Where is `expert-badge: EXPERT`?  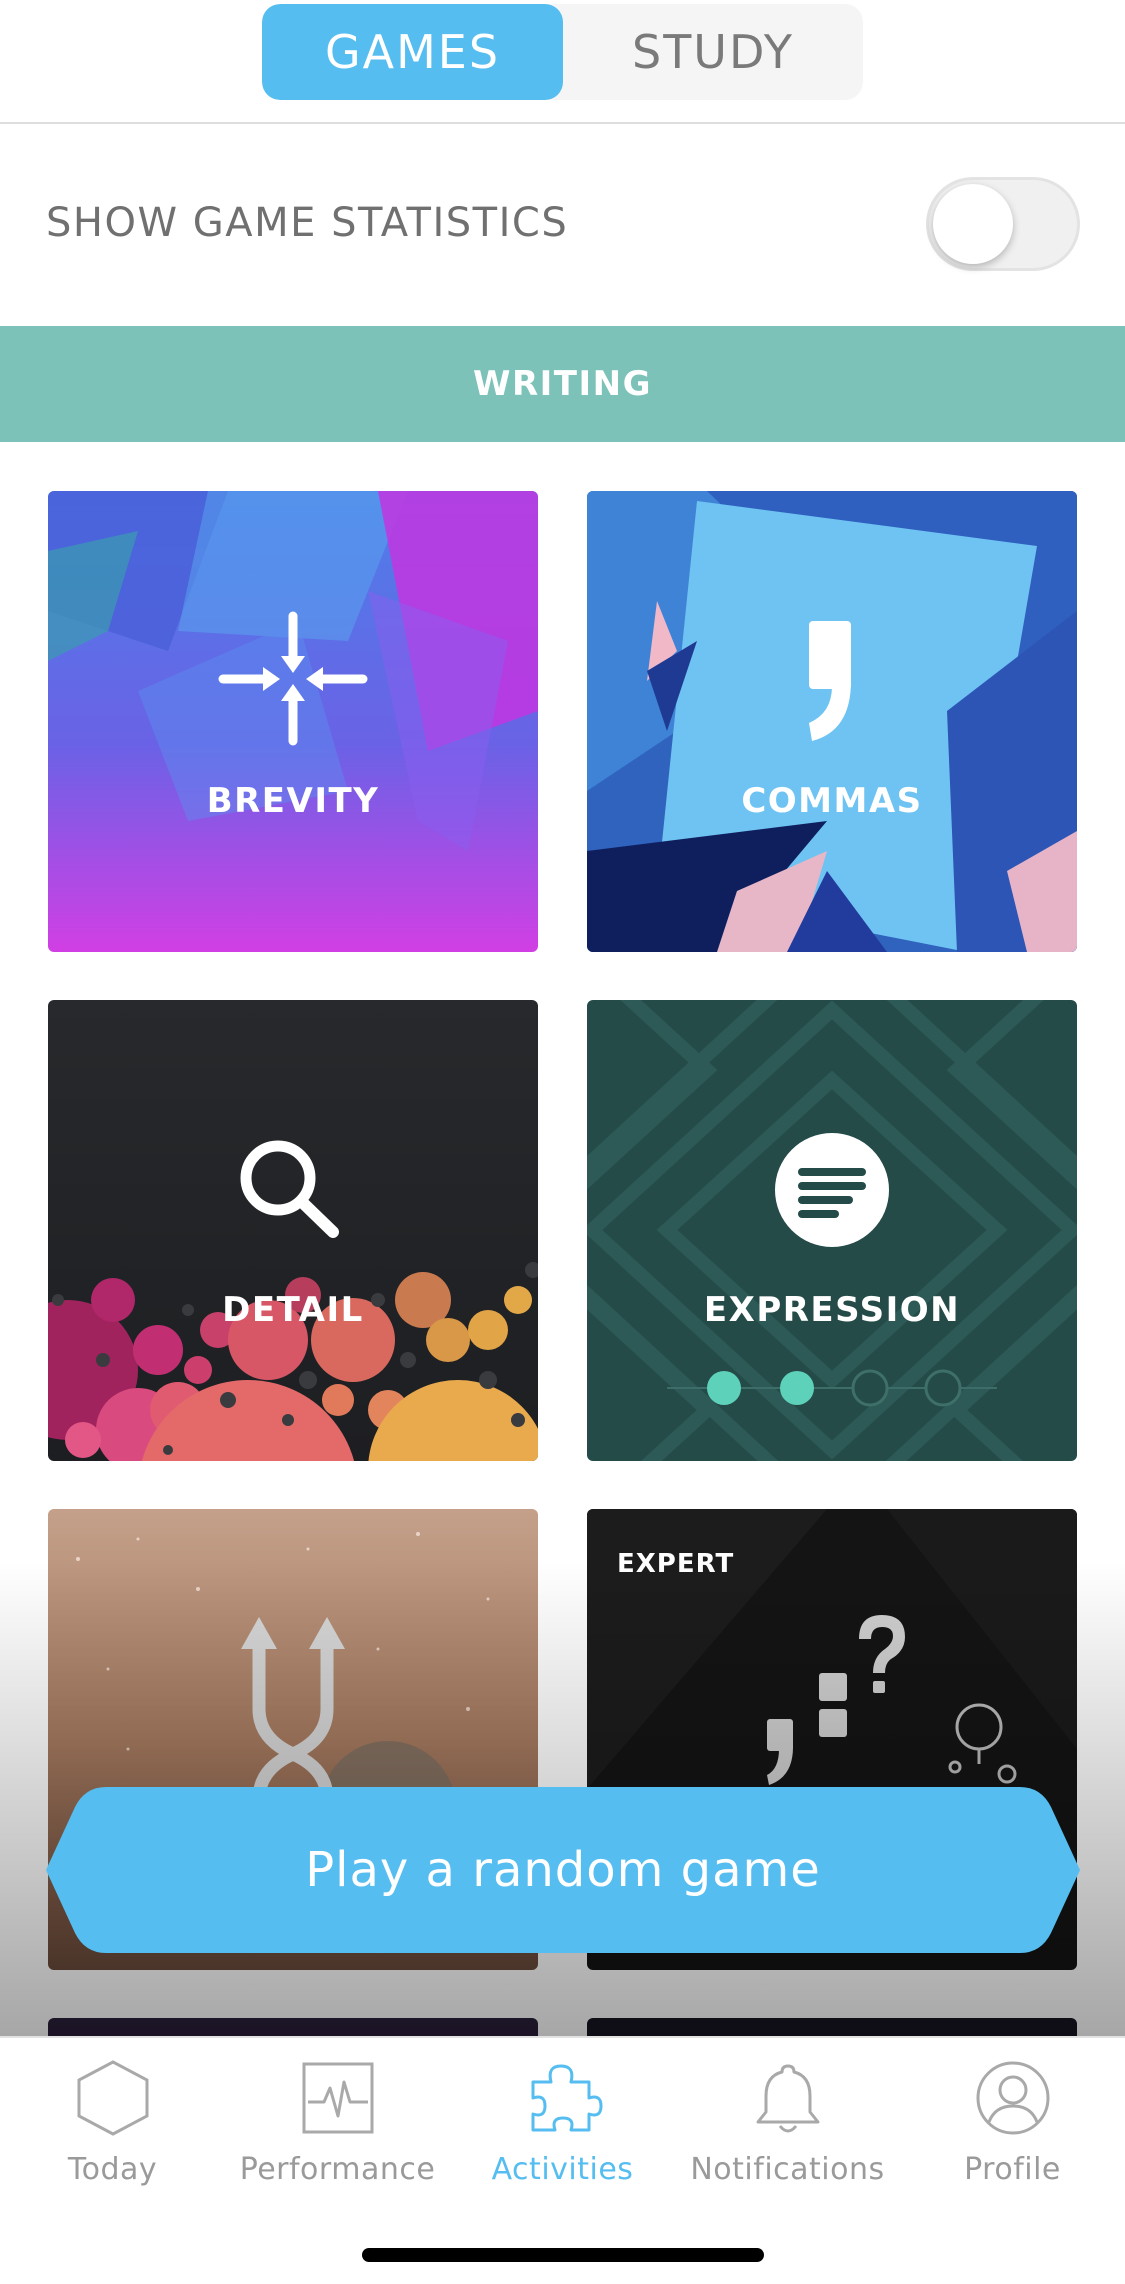 expert-badge: EXPERT is located at coordinates (676, 1564).